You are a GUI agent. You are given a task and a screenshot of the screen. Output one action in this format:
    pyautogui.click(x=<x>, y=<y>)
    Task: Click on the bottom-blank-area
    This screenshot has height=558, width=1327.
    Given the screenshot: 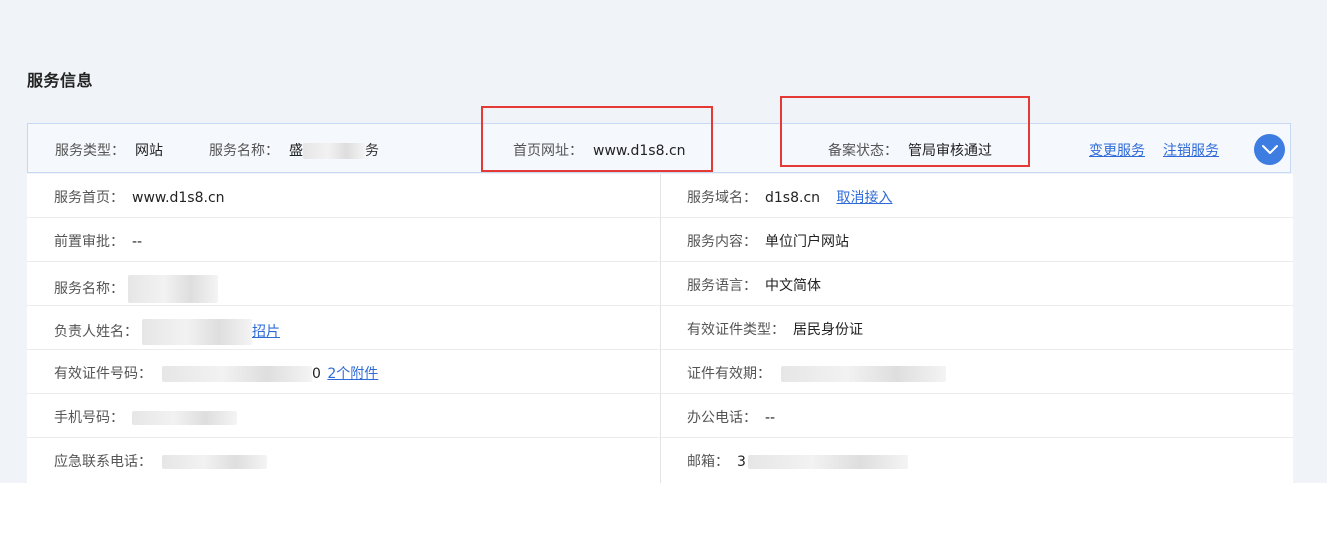 What is the action you would take?
    pyautogui.click(x=663, y=520)
    